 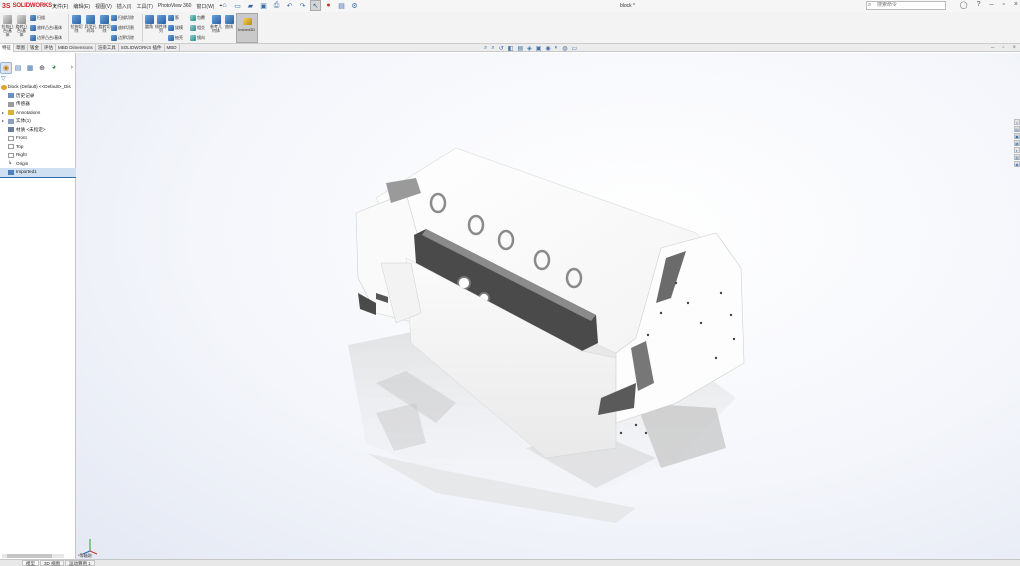 What do you see at coordinates (511, 48) in the screenshot?
I see `section-view-icon: ◧` at bounding box center [511, 48].